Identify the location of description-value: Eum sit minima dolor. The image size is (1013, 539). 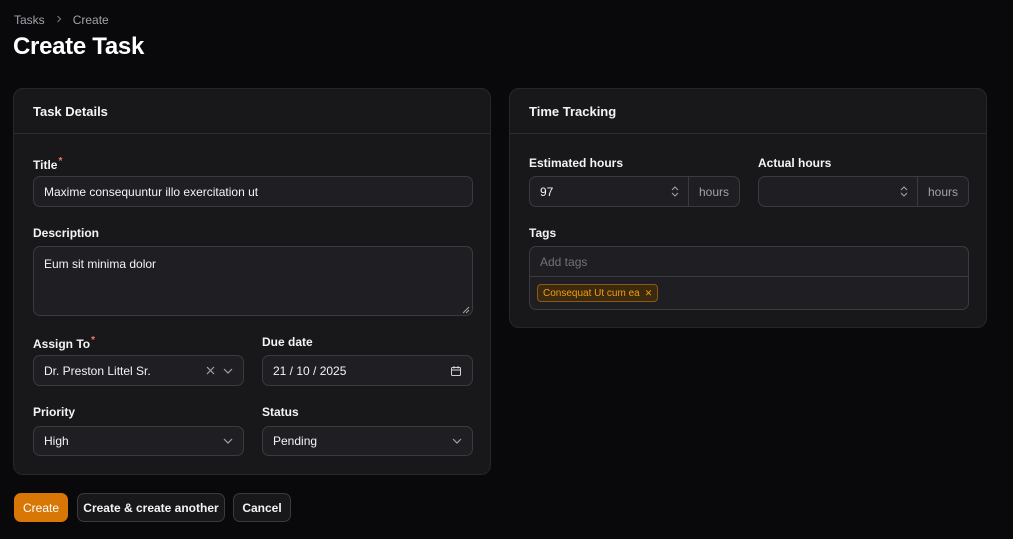
(100, 264).